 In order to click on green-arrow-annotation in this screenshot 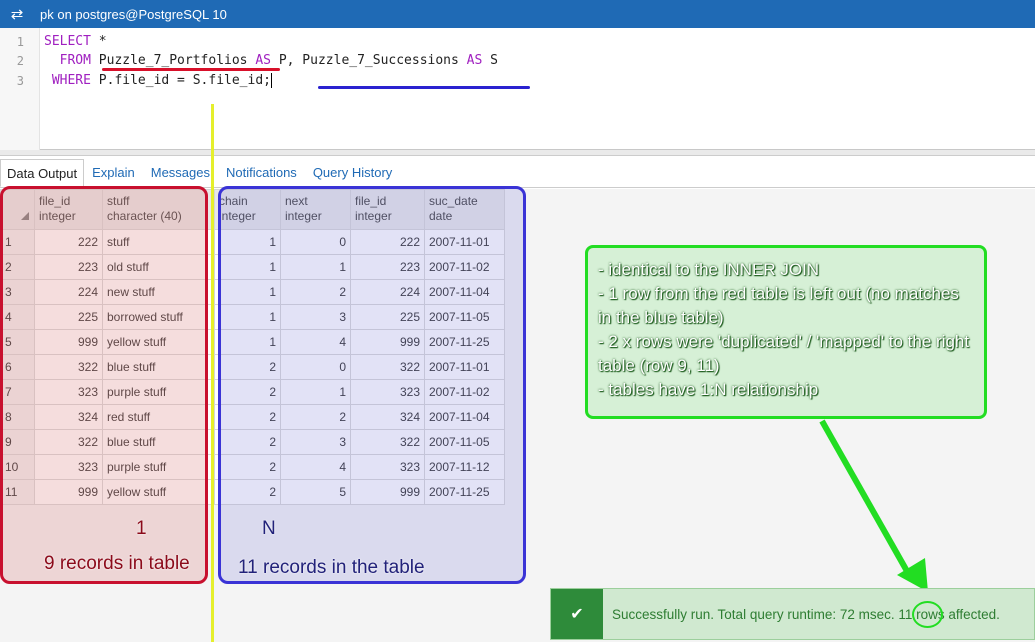, I will do `click(873, 505)`.